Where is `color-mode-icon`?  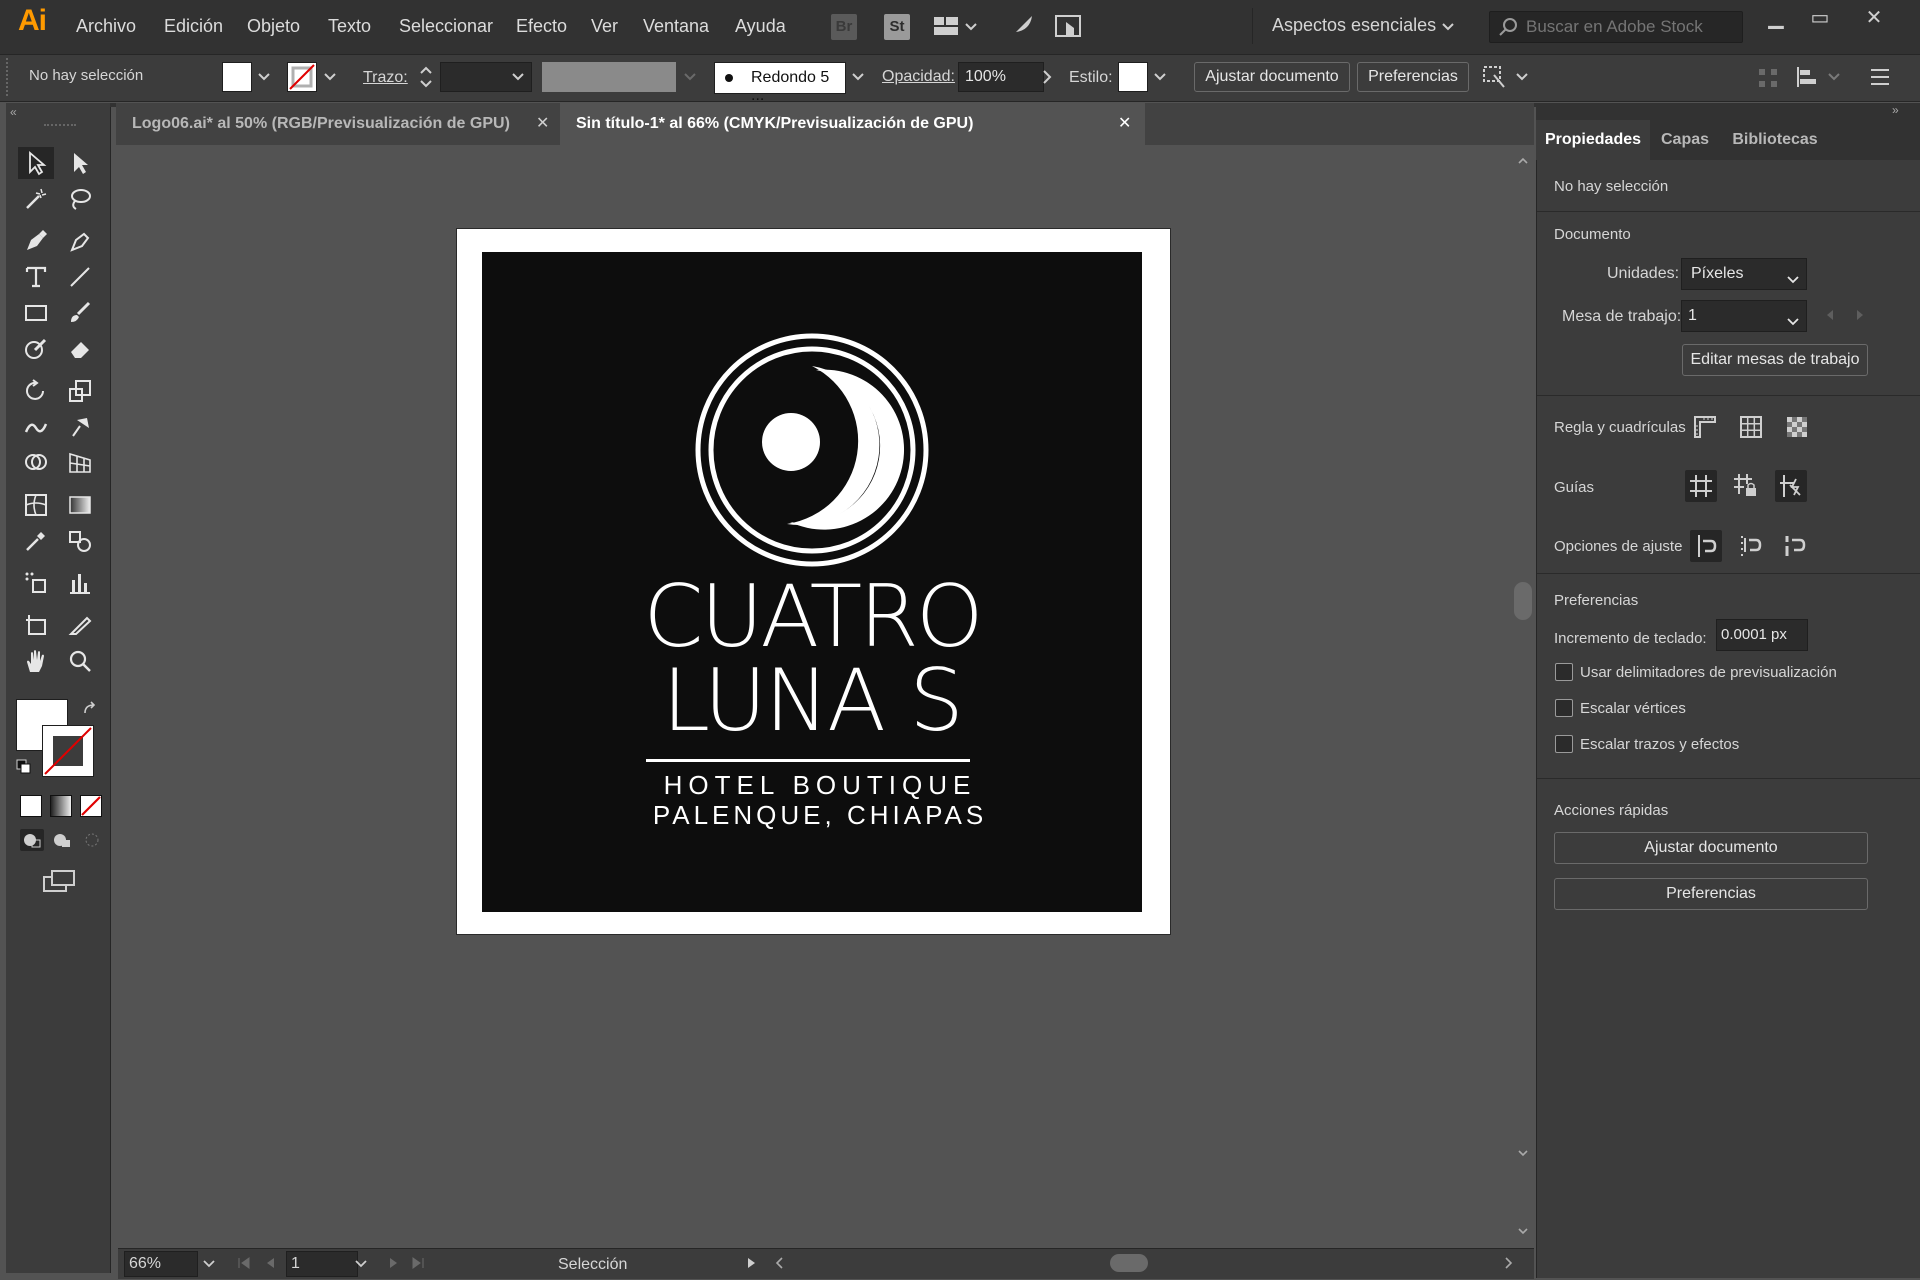
color-mode-icon is located at coordinates (31, 806).